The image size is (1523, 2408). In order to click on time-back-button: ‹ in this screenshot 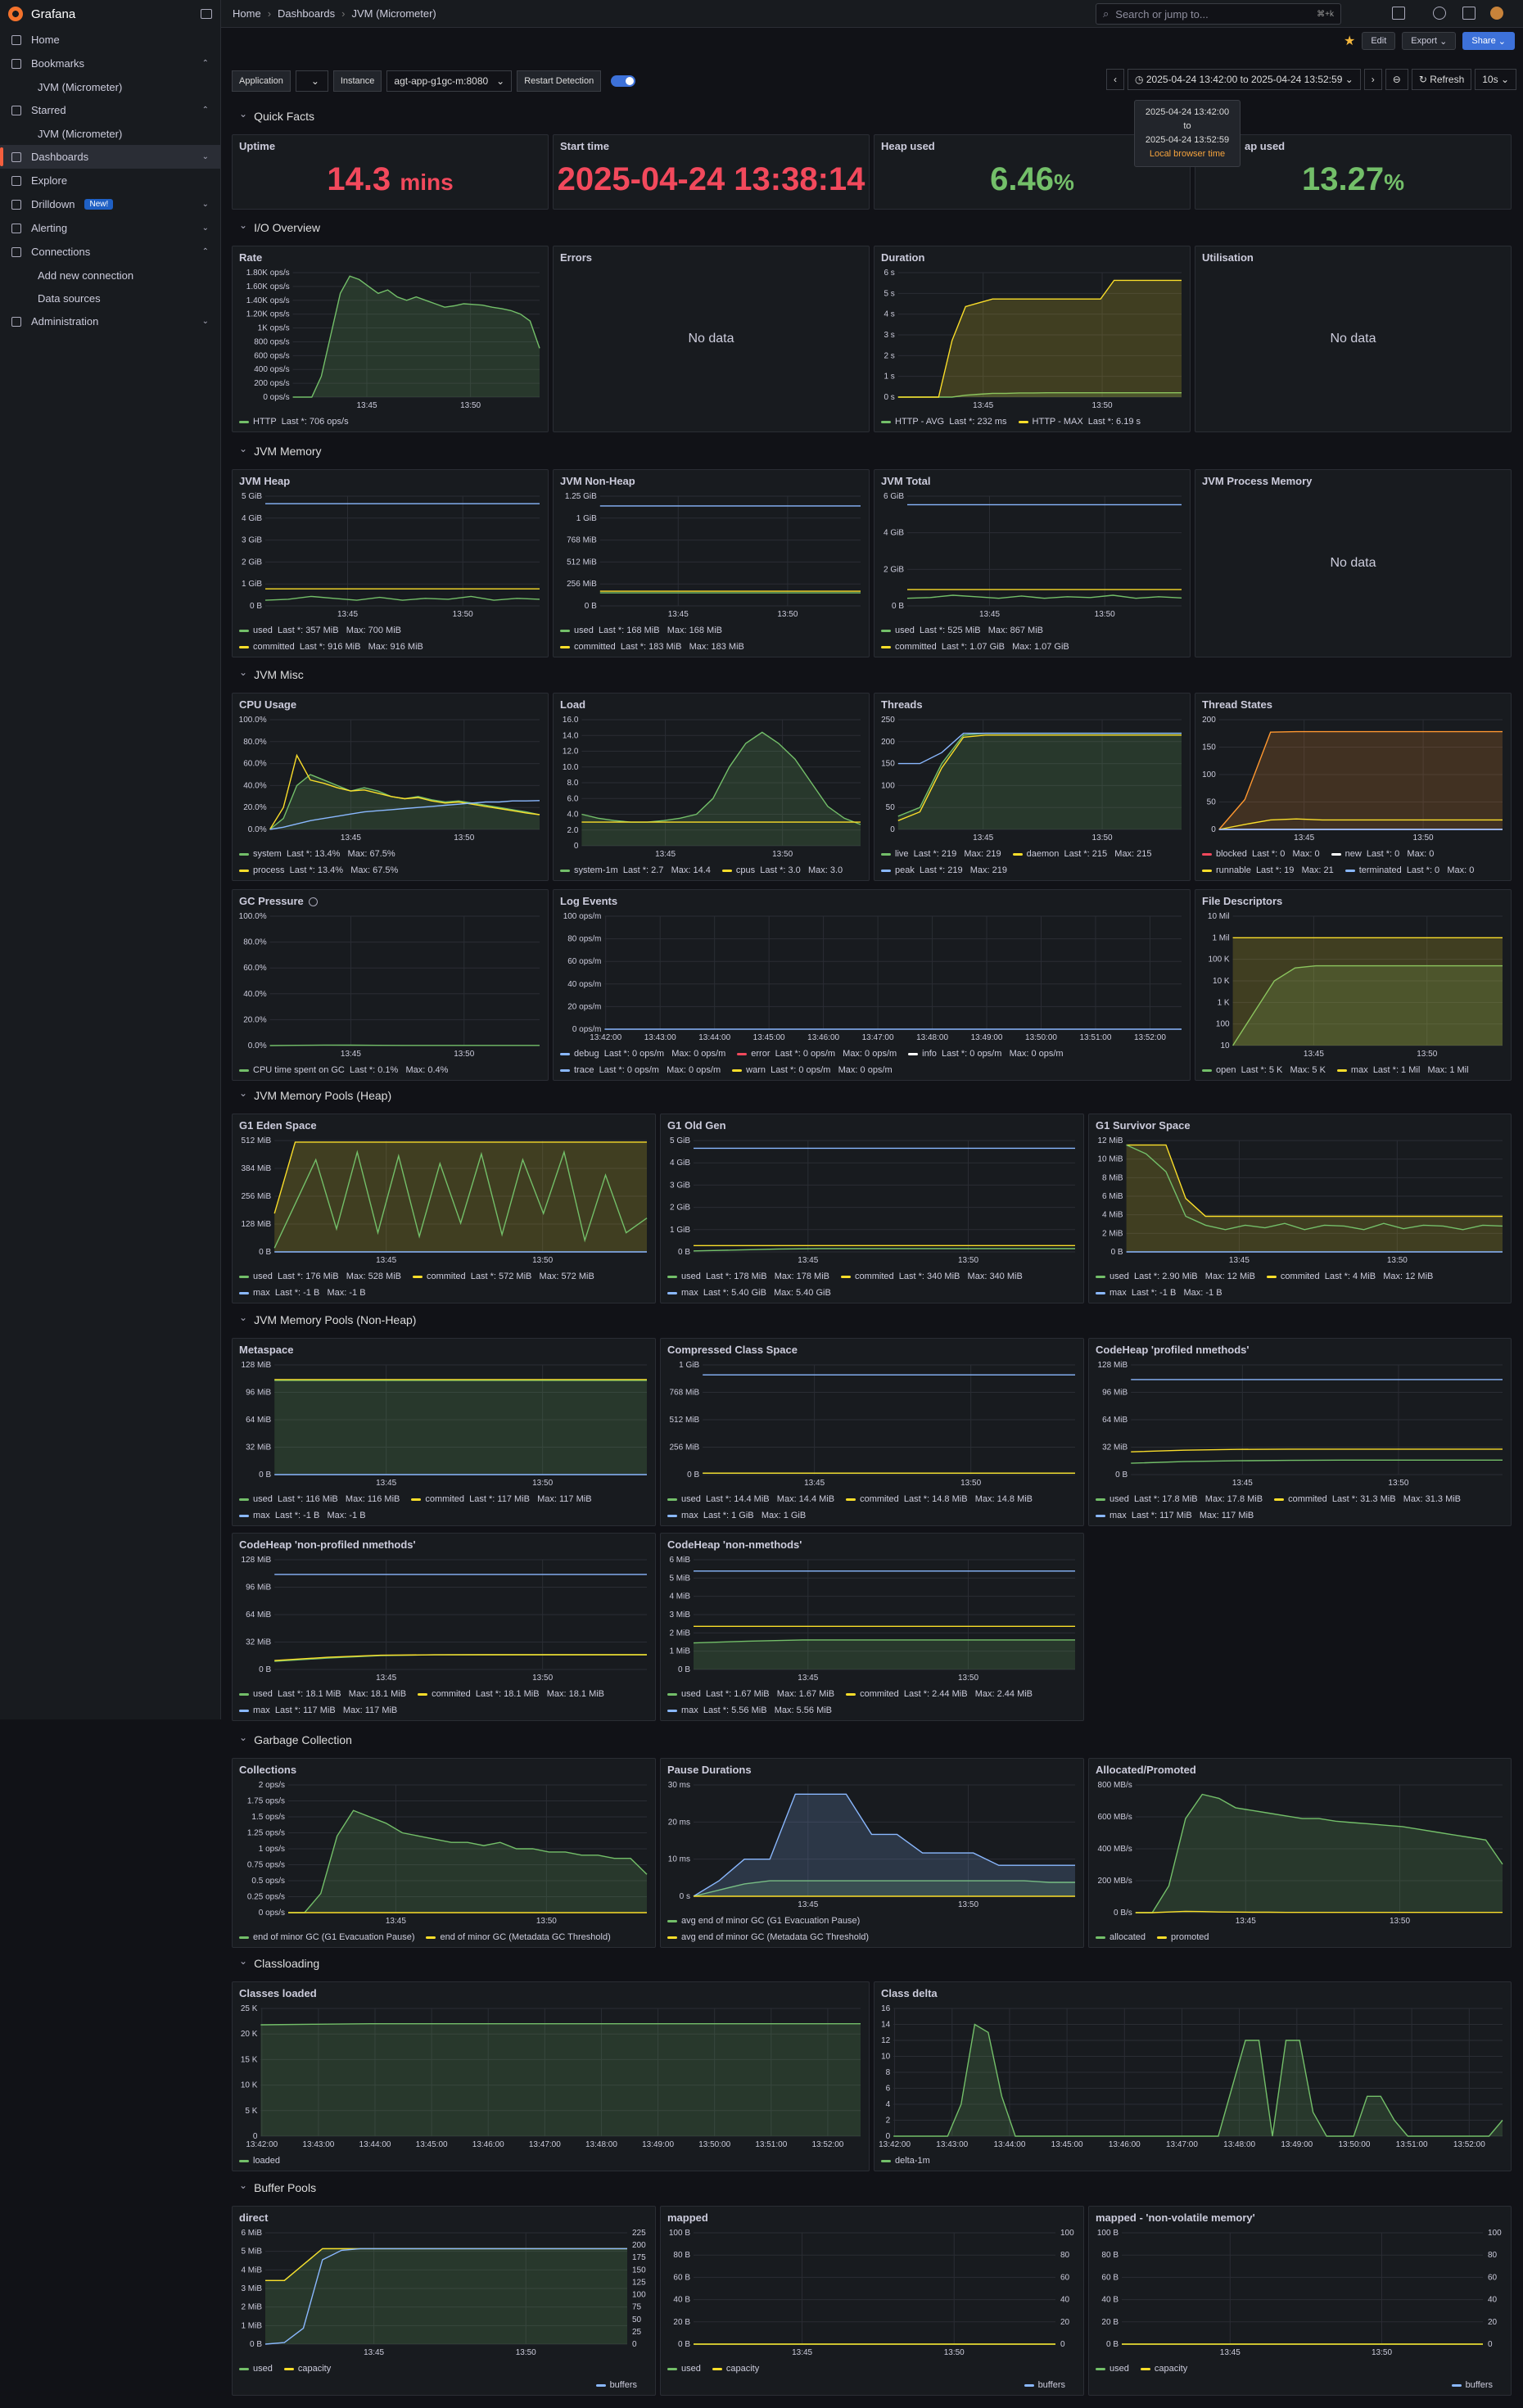, I will do `click(1116, 79)`.